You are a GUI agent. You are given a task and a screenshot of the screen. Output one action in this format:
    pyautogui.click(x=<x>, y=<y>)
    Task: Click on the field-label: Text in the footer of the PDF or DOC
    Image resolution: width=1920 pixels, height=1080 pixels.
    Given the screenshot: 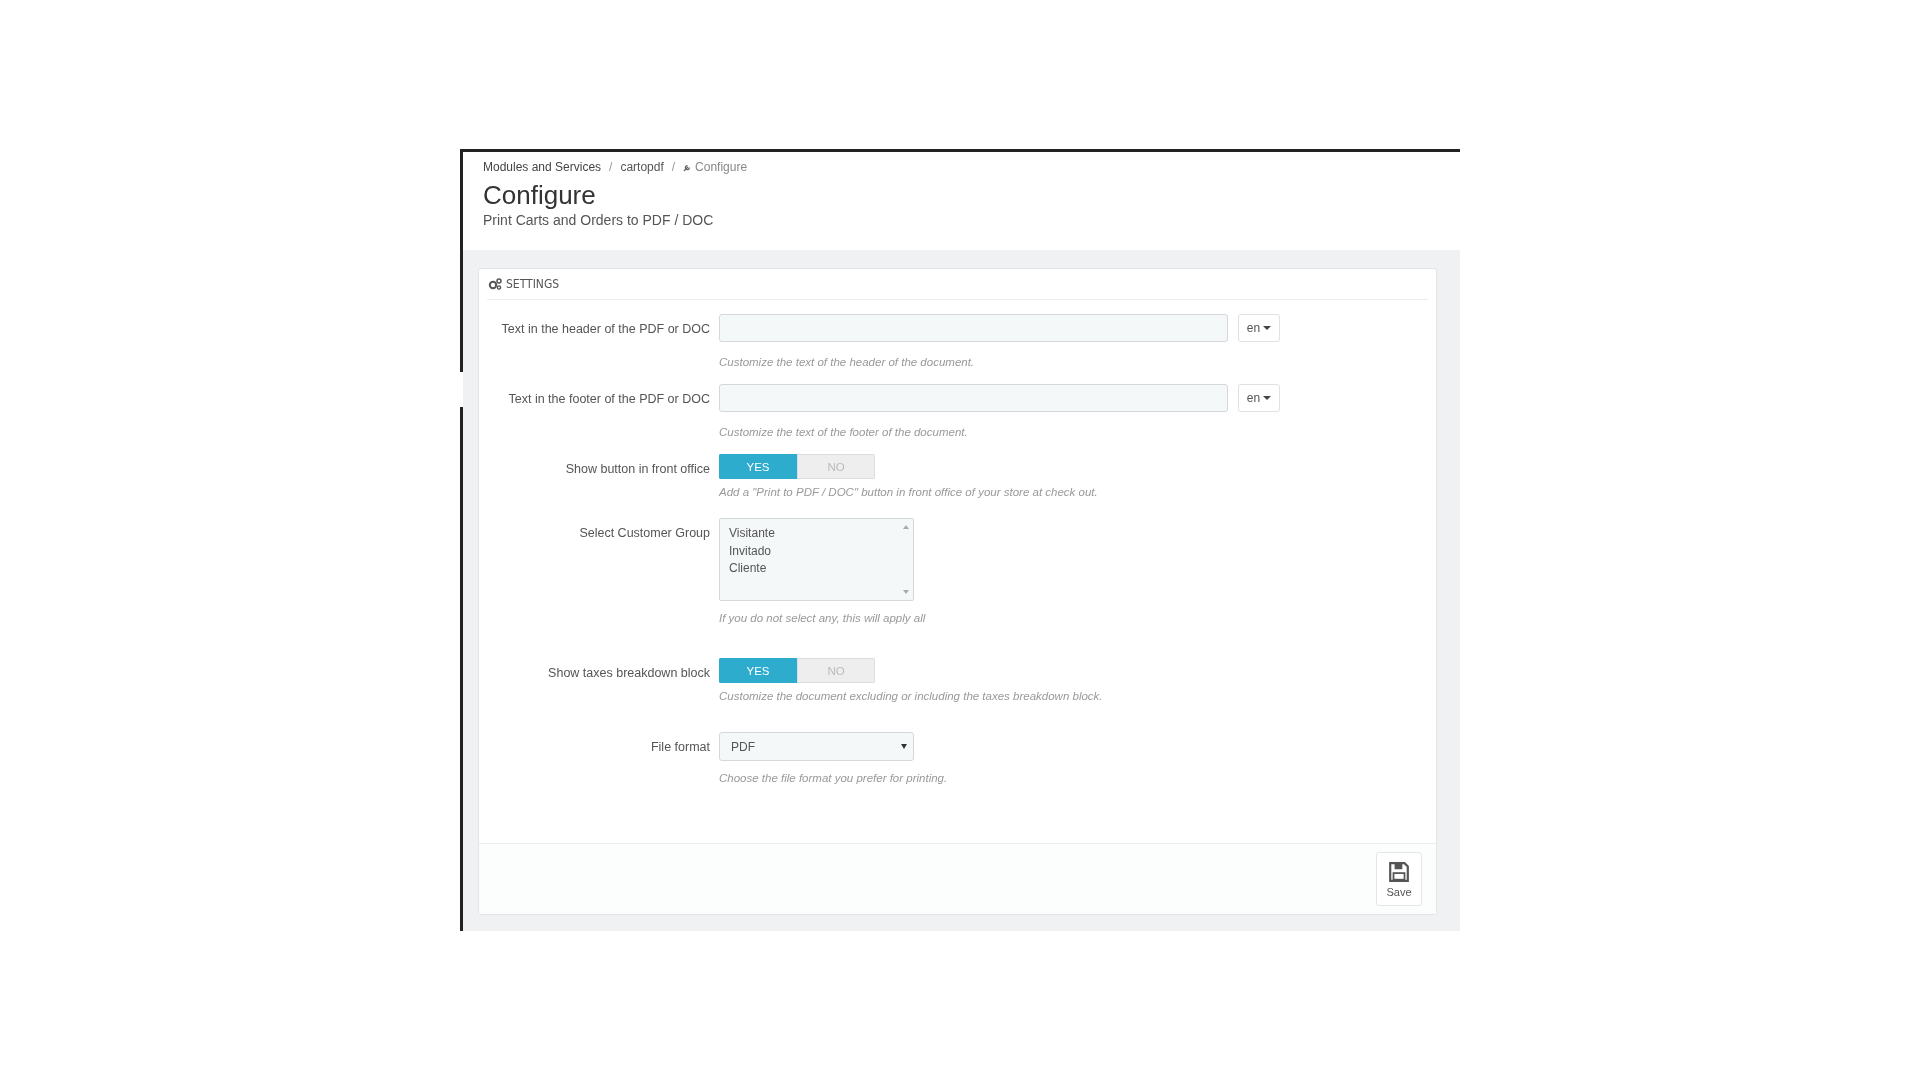 What is the action you would take?
    pyautogui.click(x=609, y=399)
    